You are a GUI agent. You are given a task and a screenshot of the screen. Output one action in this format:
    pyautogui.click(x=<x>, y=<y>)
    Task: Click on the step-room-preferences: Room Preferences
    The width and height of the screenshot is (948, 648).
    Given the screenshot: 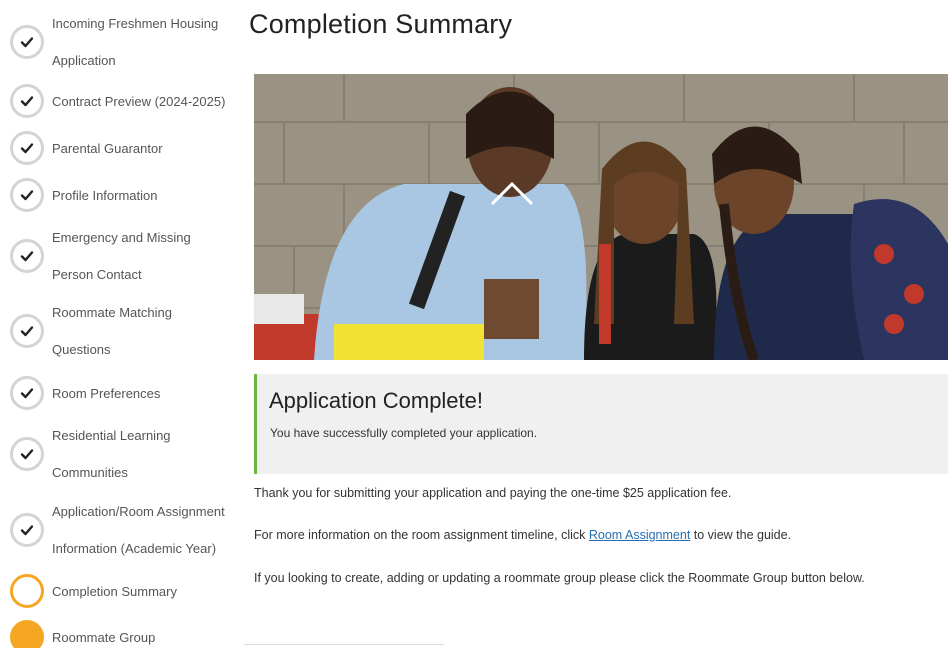 What is the action you would take?
    pyautogui.click(x=122, y=393)
    